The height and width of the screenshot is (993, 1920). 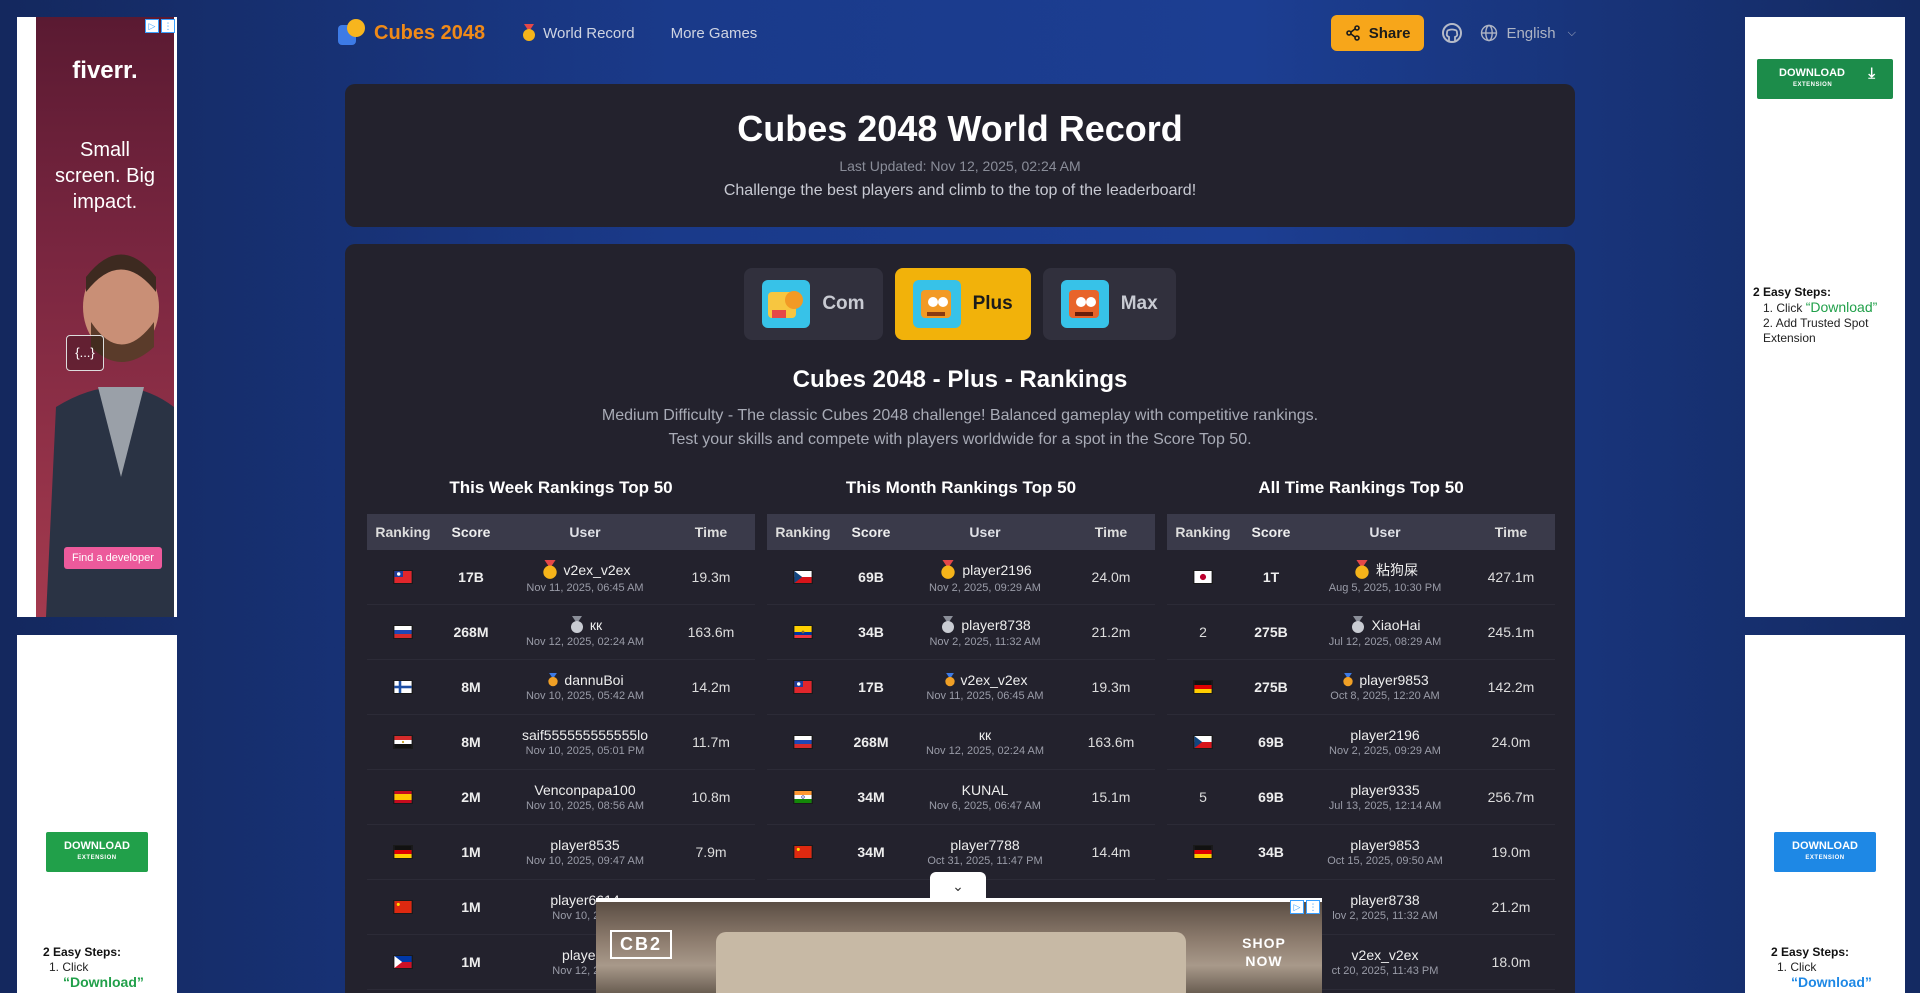 What do you see at coordinates (1361, 487) in the screenshot?
I see `table-title: All Time Rankings Top 50` at bounding box center [1361, 487].